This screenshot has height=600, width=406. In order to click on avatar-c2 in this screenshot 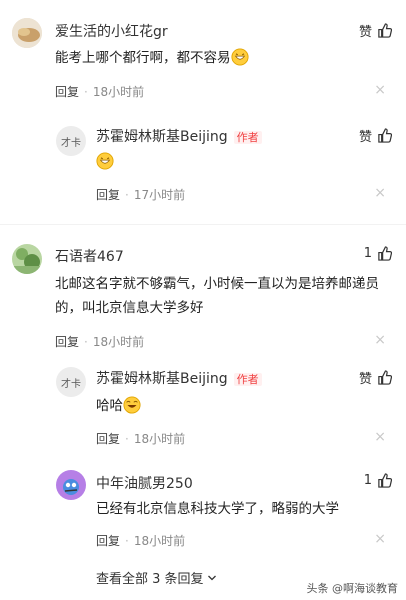, I will do `click(27, 259)`.